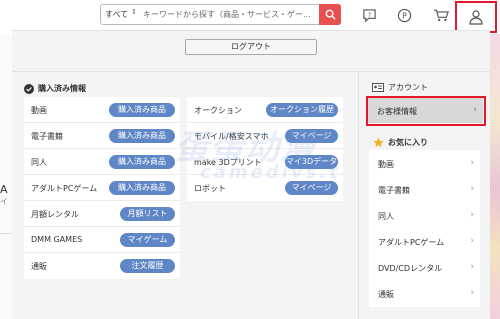 This screenshot has width=500, height=319. I want to click on site-header: すべて ⇕ ? P, so click(250, 16).